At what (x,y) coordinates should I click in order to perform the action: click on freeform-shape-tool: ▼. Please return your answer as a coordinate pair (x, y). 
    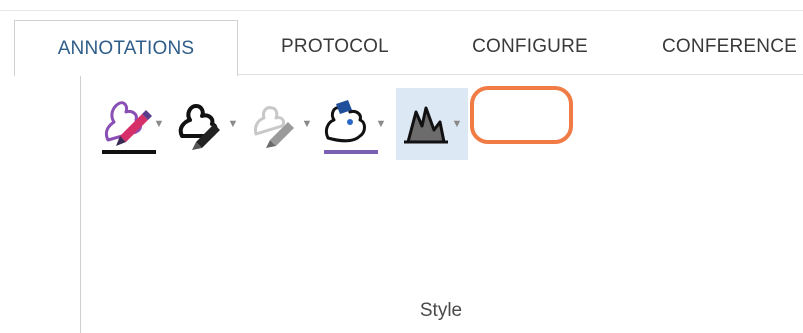
    Looking at the image, I should click on (206, 124).